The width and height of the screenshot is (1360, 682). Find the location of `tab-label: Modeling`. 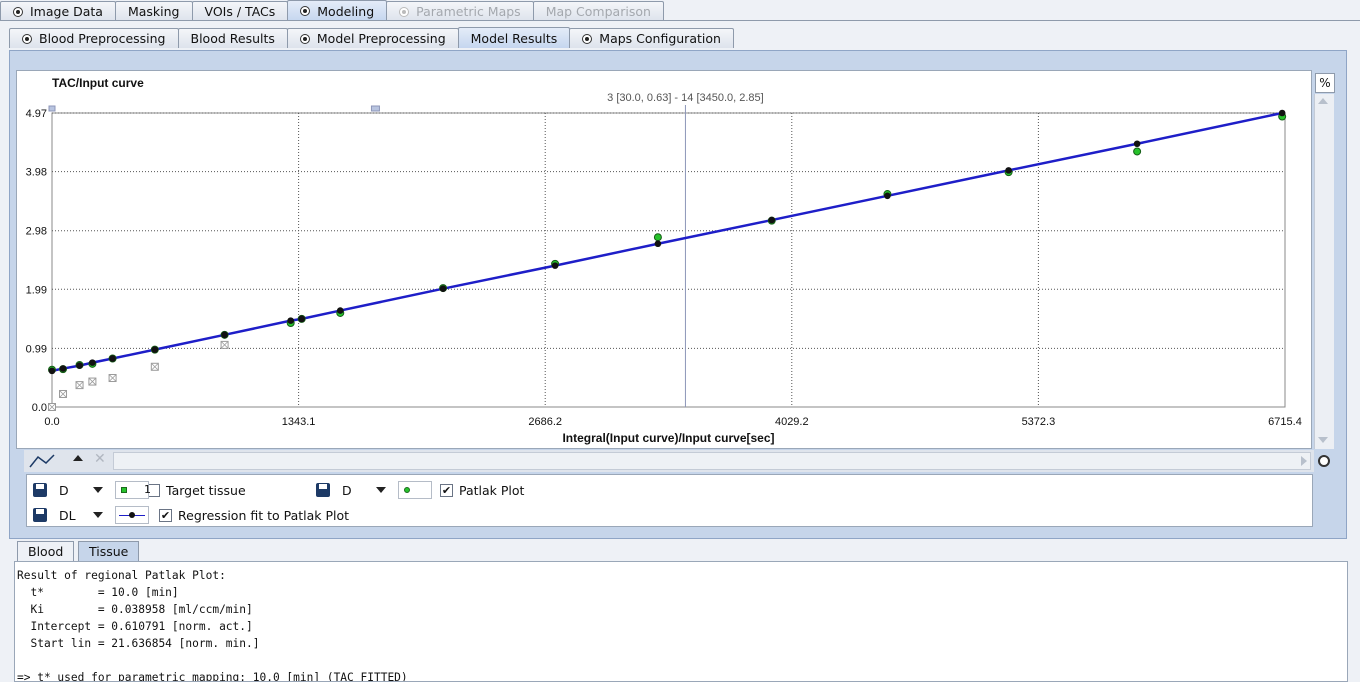

tab-label: Modeling is located at coordinates (346, 11).